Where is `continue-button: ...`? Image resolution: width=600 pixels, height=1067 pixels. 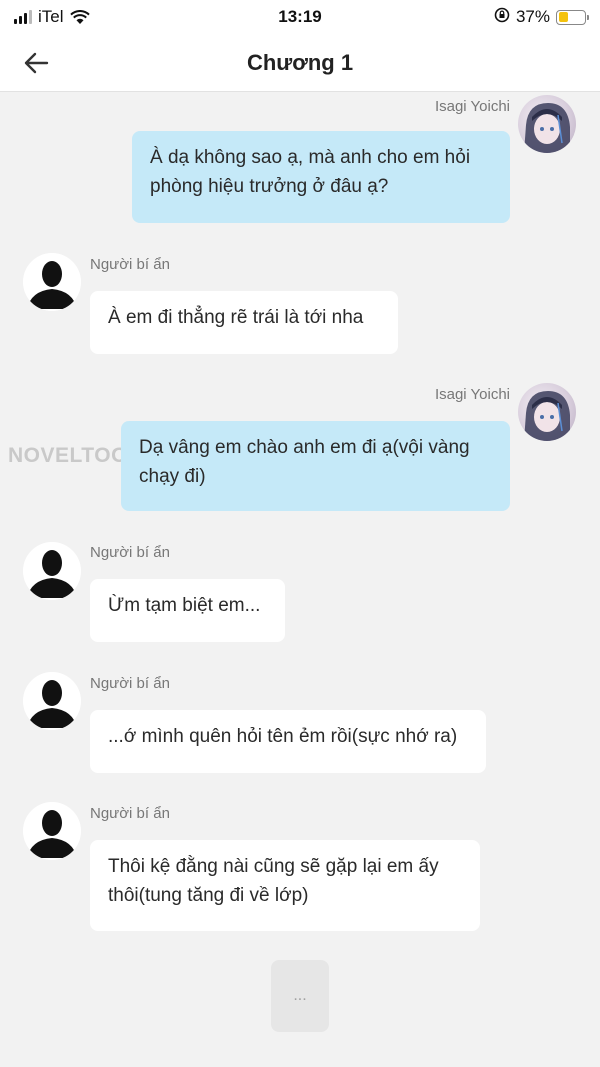
continue-button: ... is located at coordinates (300, 996).